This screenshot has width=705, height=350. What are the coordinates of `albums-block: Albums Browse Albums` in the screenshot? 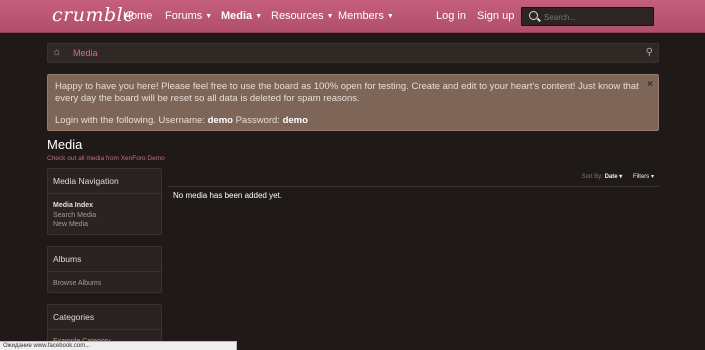 It's located at (104, 269).